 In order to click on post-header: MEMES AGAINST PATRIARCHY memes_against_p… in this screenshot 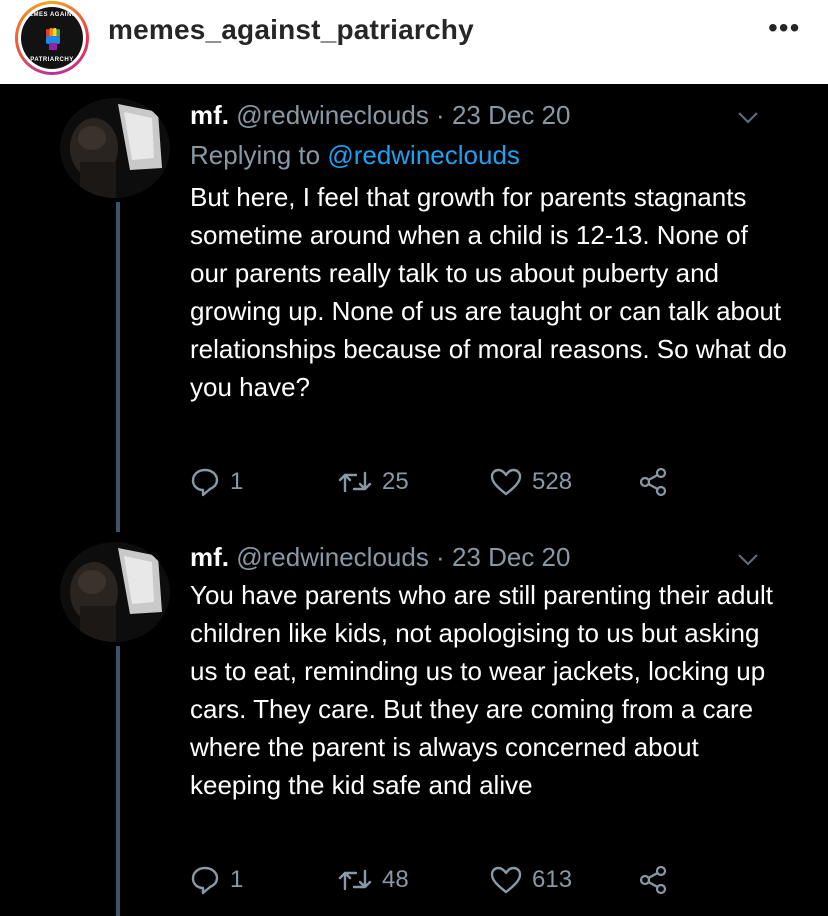, I will do `click(414, 42)`.